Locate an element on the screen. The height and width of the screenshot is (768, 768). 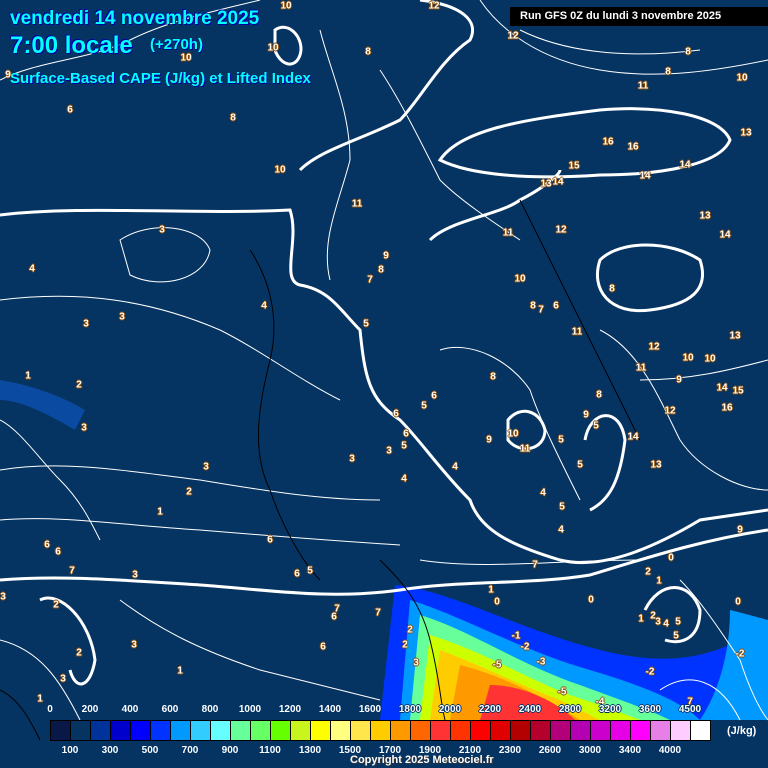
contour-label: 13 is located at coordinates (546, 184).